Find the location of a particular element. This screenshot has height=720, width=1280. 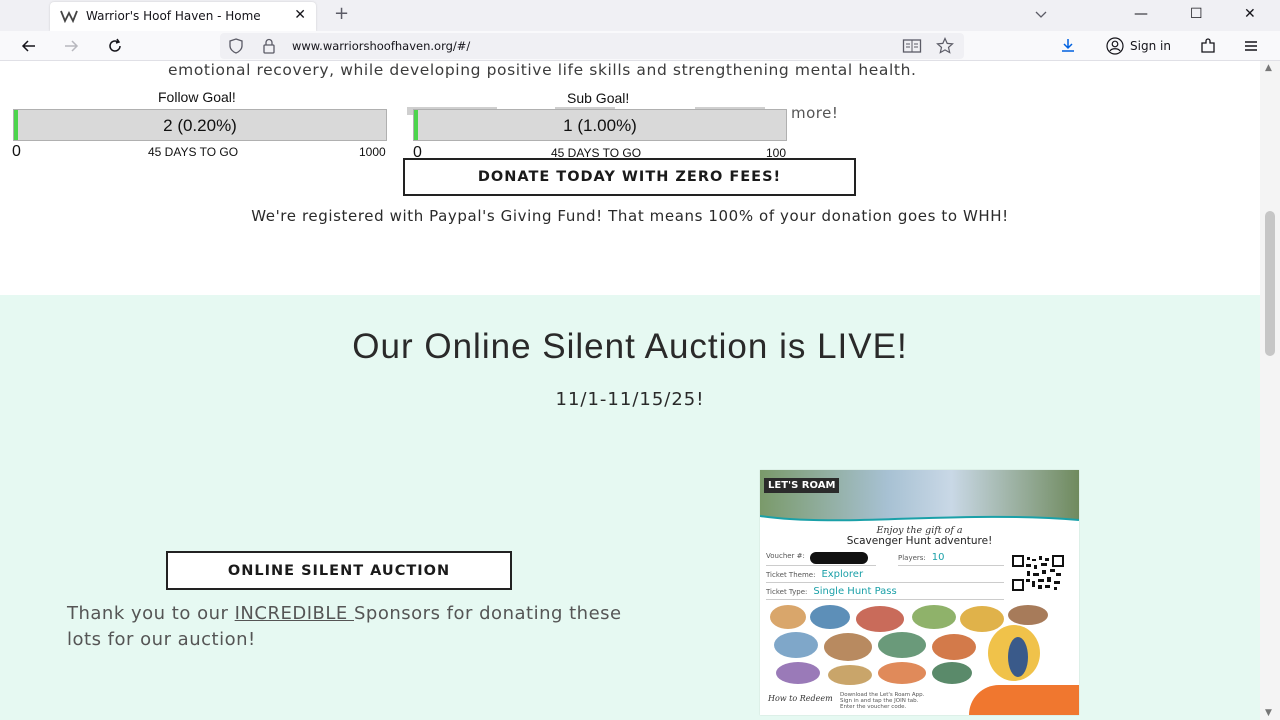

follow-goal-value: 2 (0.20%) is located at coordinates (200, 125).